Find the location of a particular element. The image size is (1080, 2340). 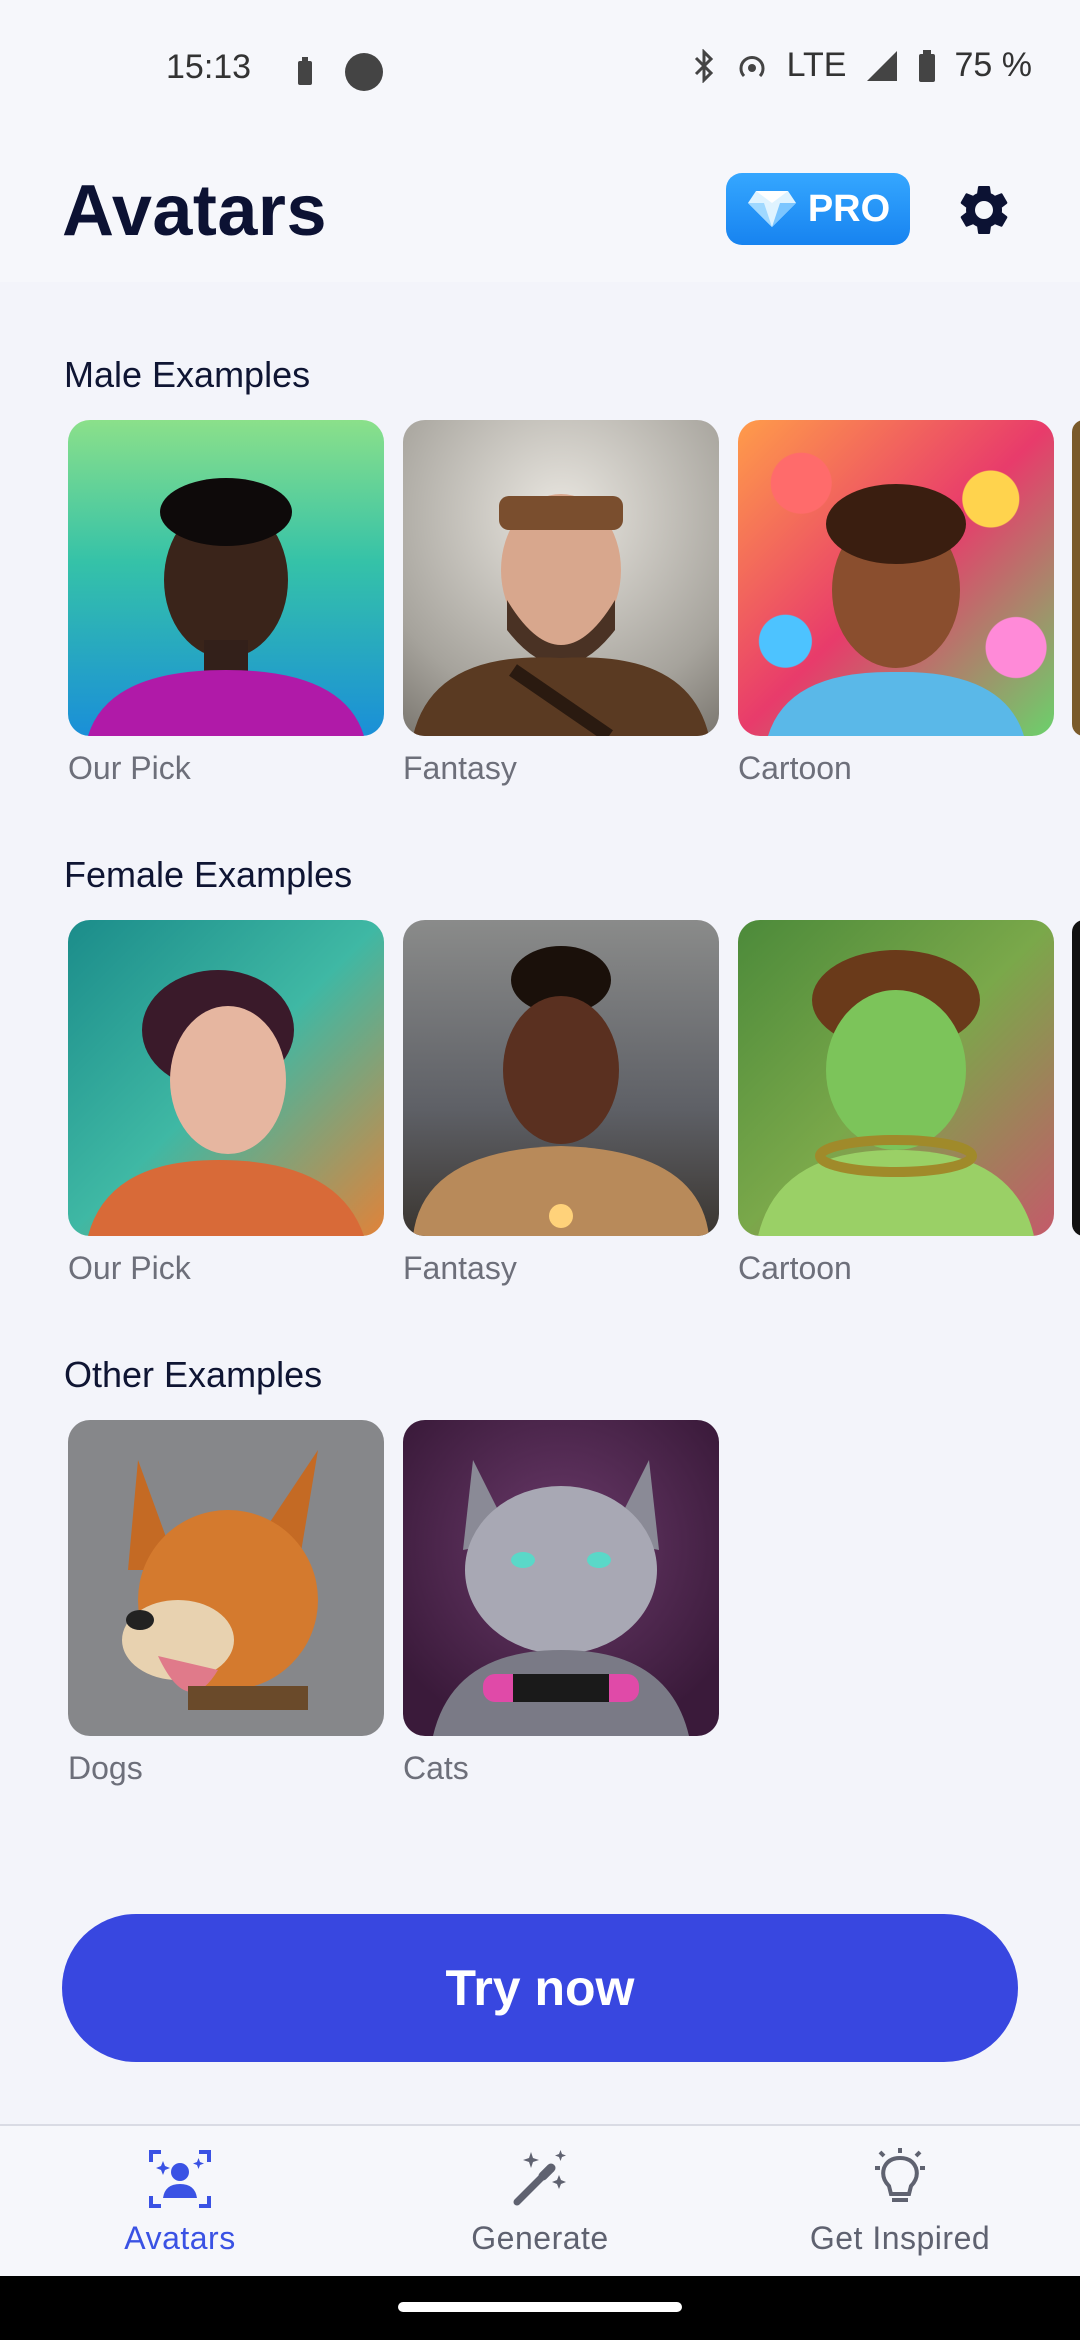

page-title: Avatars is located at coordinates (194, 211).